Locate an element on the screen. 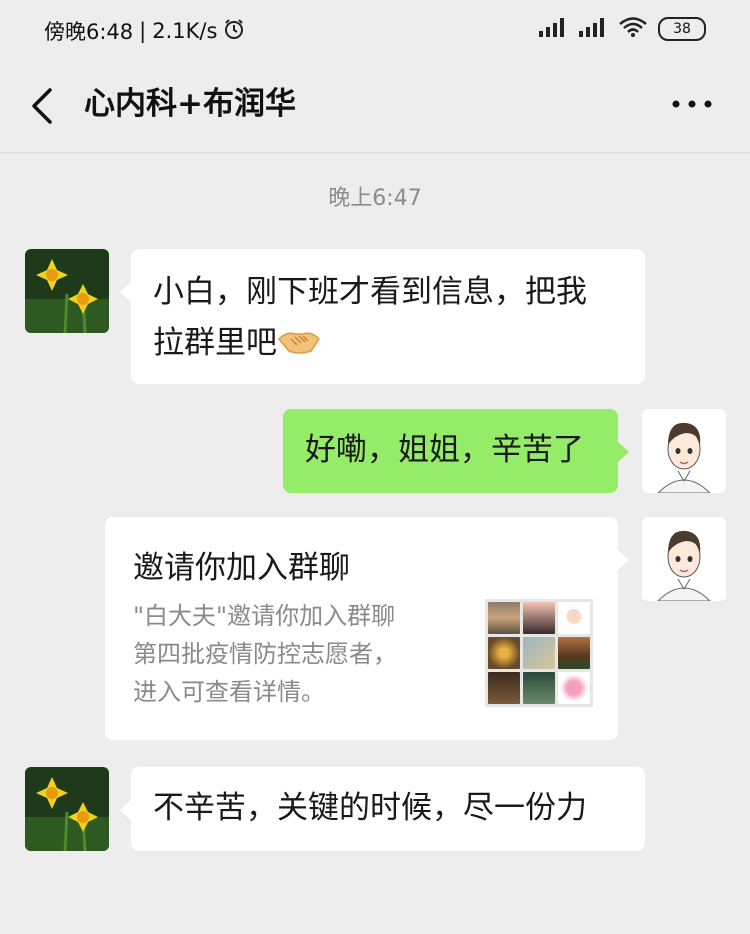 This screenshot has width=750, height=934. my-avatar is located at coordinates (684, 451).